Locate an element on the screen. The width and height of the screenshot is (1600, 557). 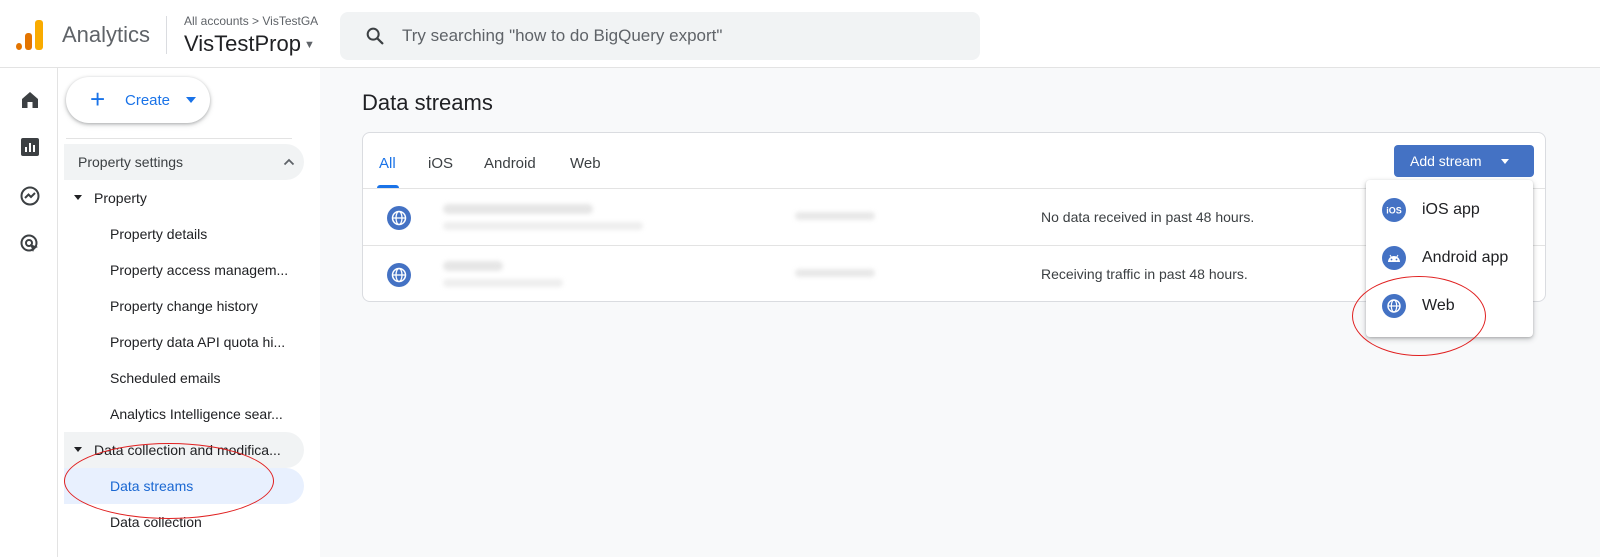
add-stream-label: Add stream is located at coordinates (1446, 161).